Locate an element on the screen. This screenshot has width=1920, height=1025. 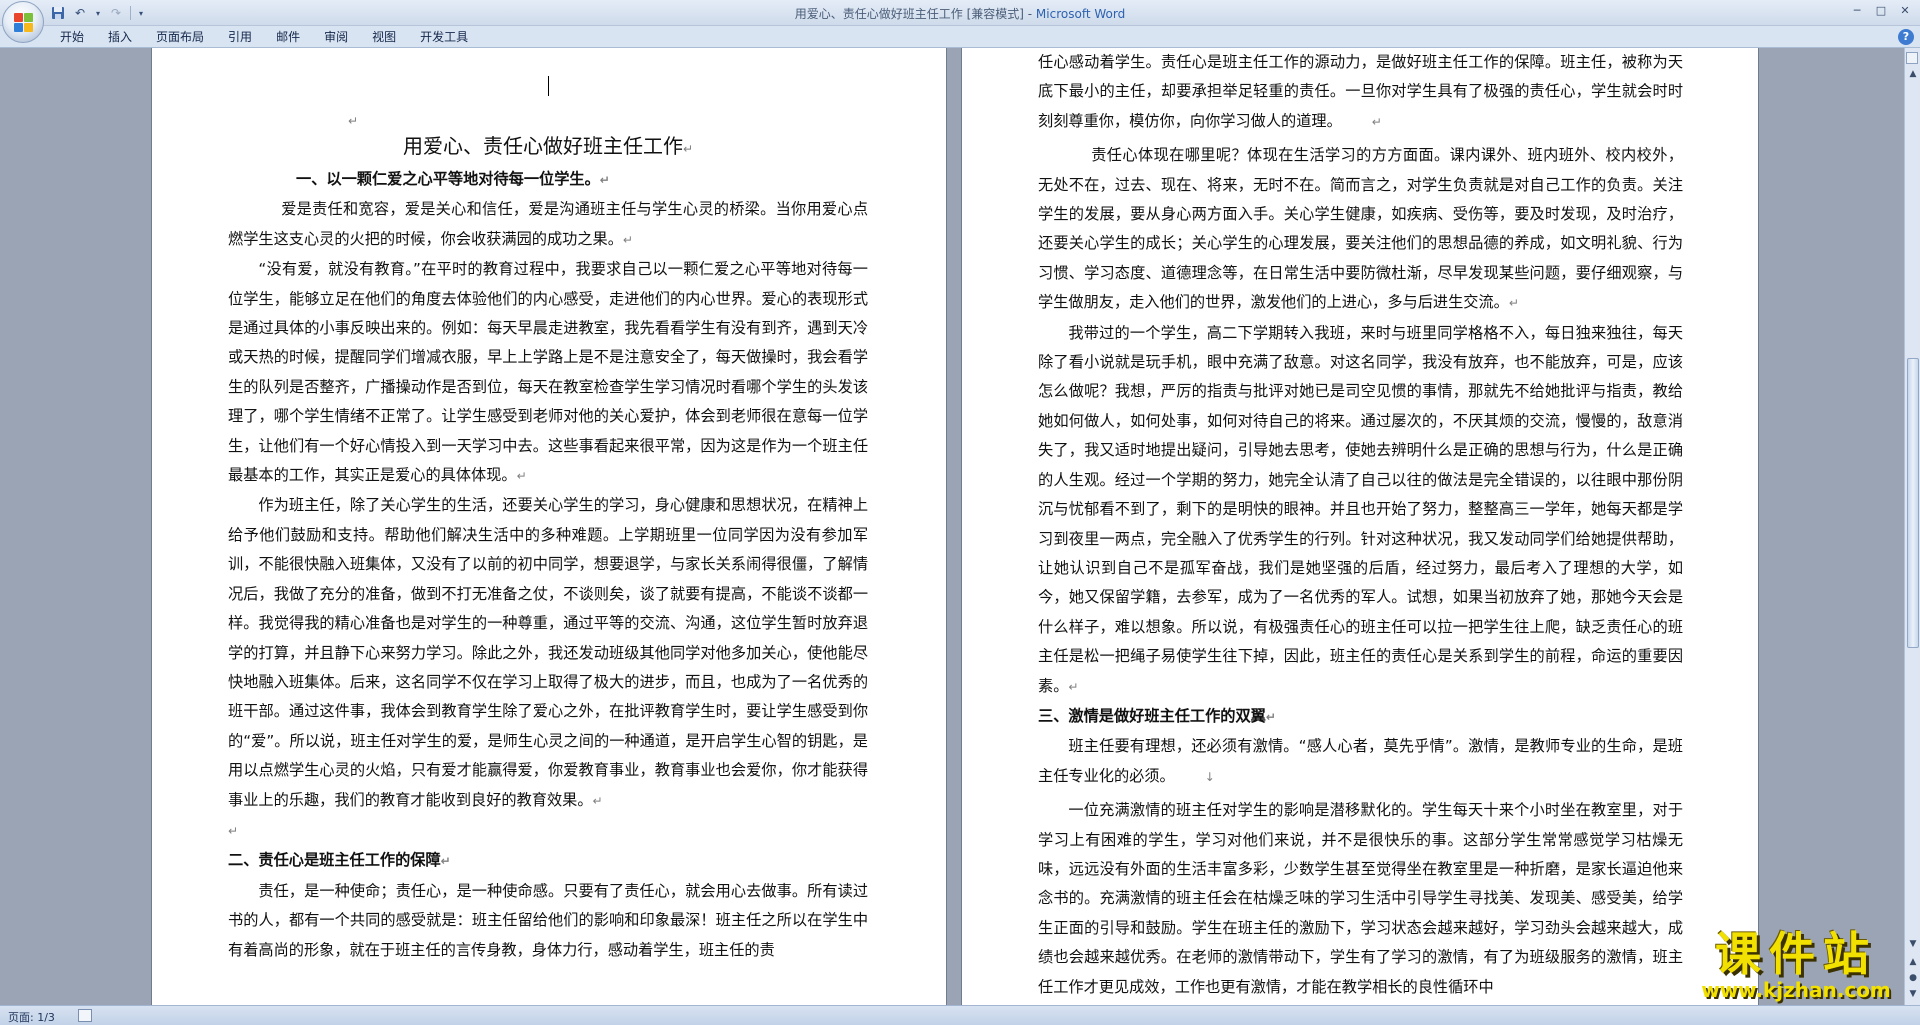
ribbon-tabs: 开始 插入 页面布局 引用 邮件 审阅 视图 开发工具 is located at coordinates (264, 37).